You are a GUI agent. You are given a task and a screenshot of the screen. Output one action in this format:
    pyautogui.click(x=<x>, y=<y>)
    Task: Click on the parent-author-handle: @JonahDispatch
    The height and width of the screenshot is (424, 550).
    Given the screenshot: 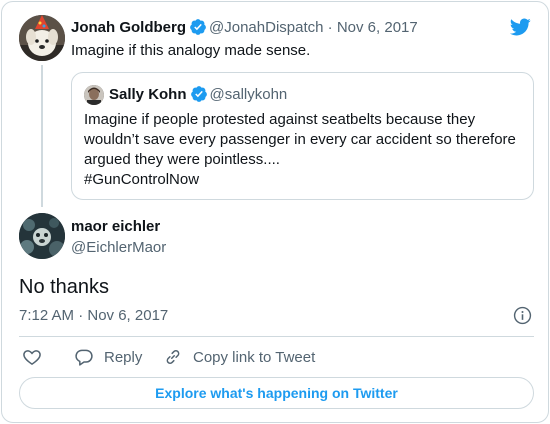 What is the action you would take?
    pyautogui.click(x=266, y=27)
    